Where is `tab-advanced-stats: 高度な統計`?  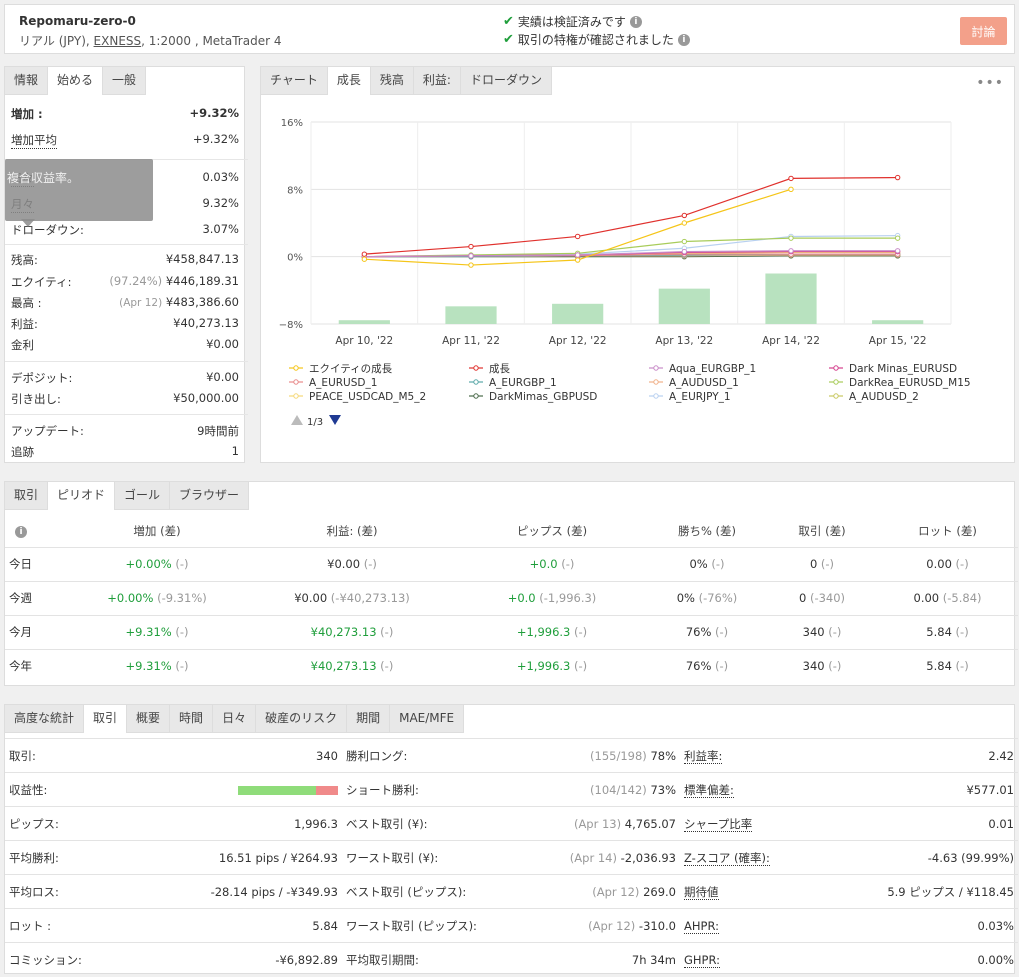 tab-advanced-stats: 高度な統計 is located at coordinates (45, 718).